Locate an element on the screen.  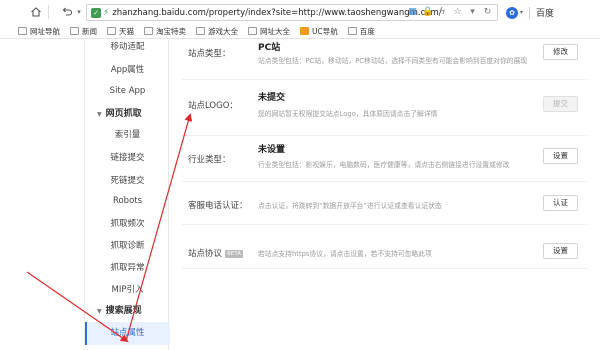
bookmark-item: 网址导航 is located at coordinates (39, 31).